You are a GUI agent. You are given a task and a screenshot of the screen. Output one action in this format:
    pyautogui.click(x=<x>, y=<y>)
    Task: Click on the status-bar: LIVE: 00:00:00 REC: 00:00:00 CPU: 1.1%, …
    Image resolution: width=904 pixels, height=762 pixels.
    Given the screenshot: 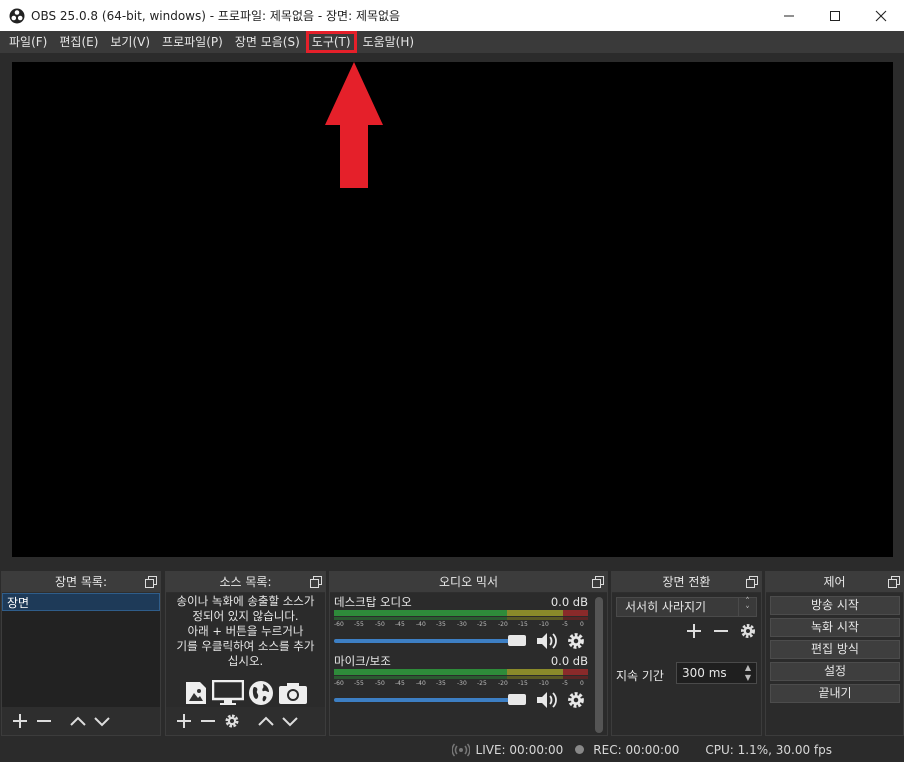 What is the action you would take?
    pyautogui.click(x=452, y=749)
    